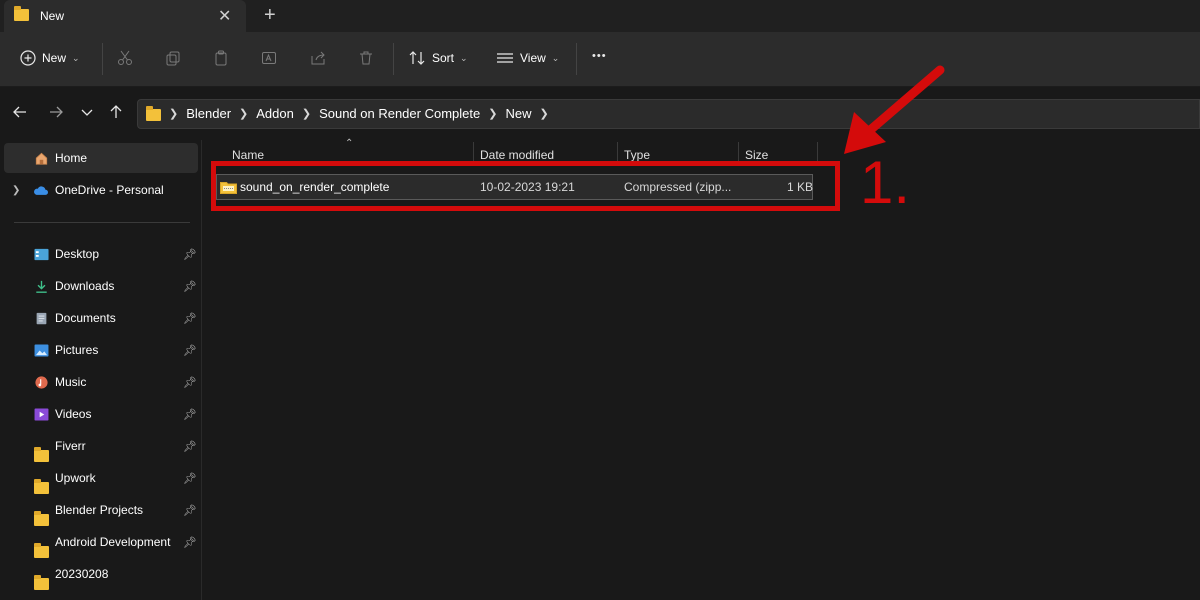 Image resolution: width=1200 pixels, height=600 pixels. I want to click on sort-button: Sort ⌄, so click(438, 58).